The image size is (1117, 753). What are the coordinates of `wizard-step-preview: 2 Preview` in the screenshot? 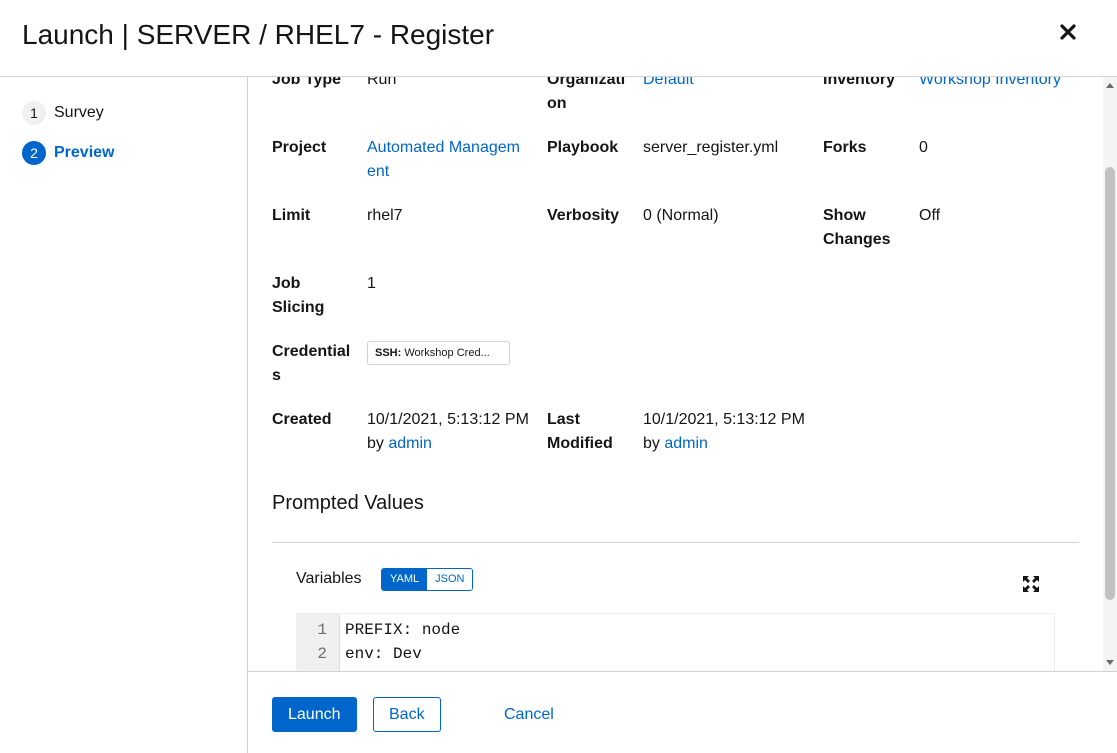 It's located at (68, 153).